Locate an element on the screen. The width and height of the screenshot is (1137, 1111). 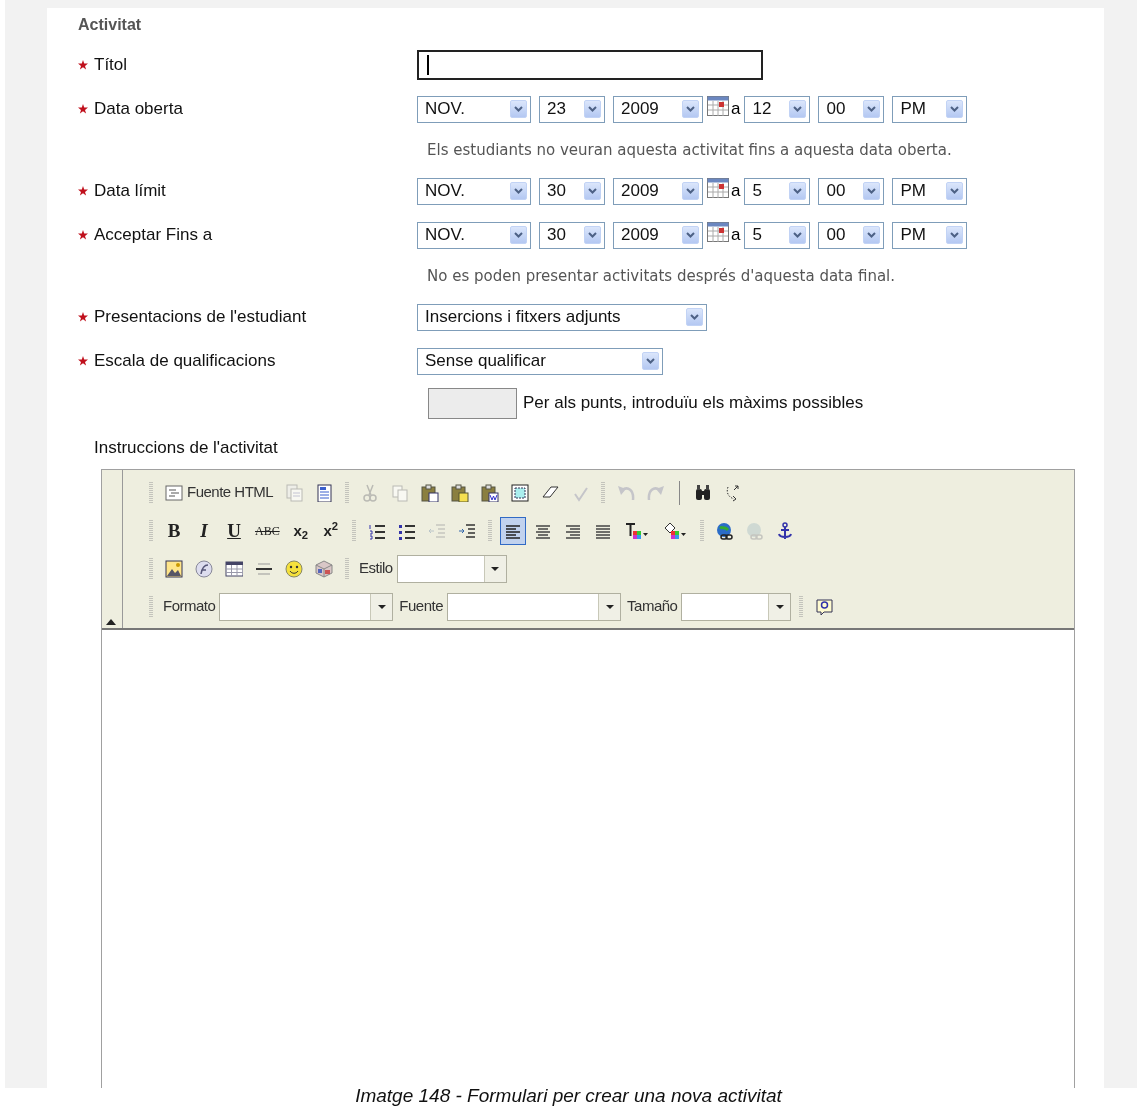
source-button: Fuente HTML is located at coordinates (219, 492).